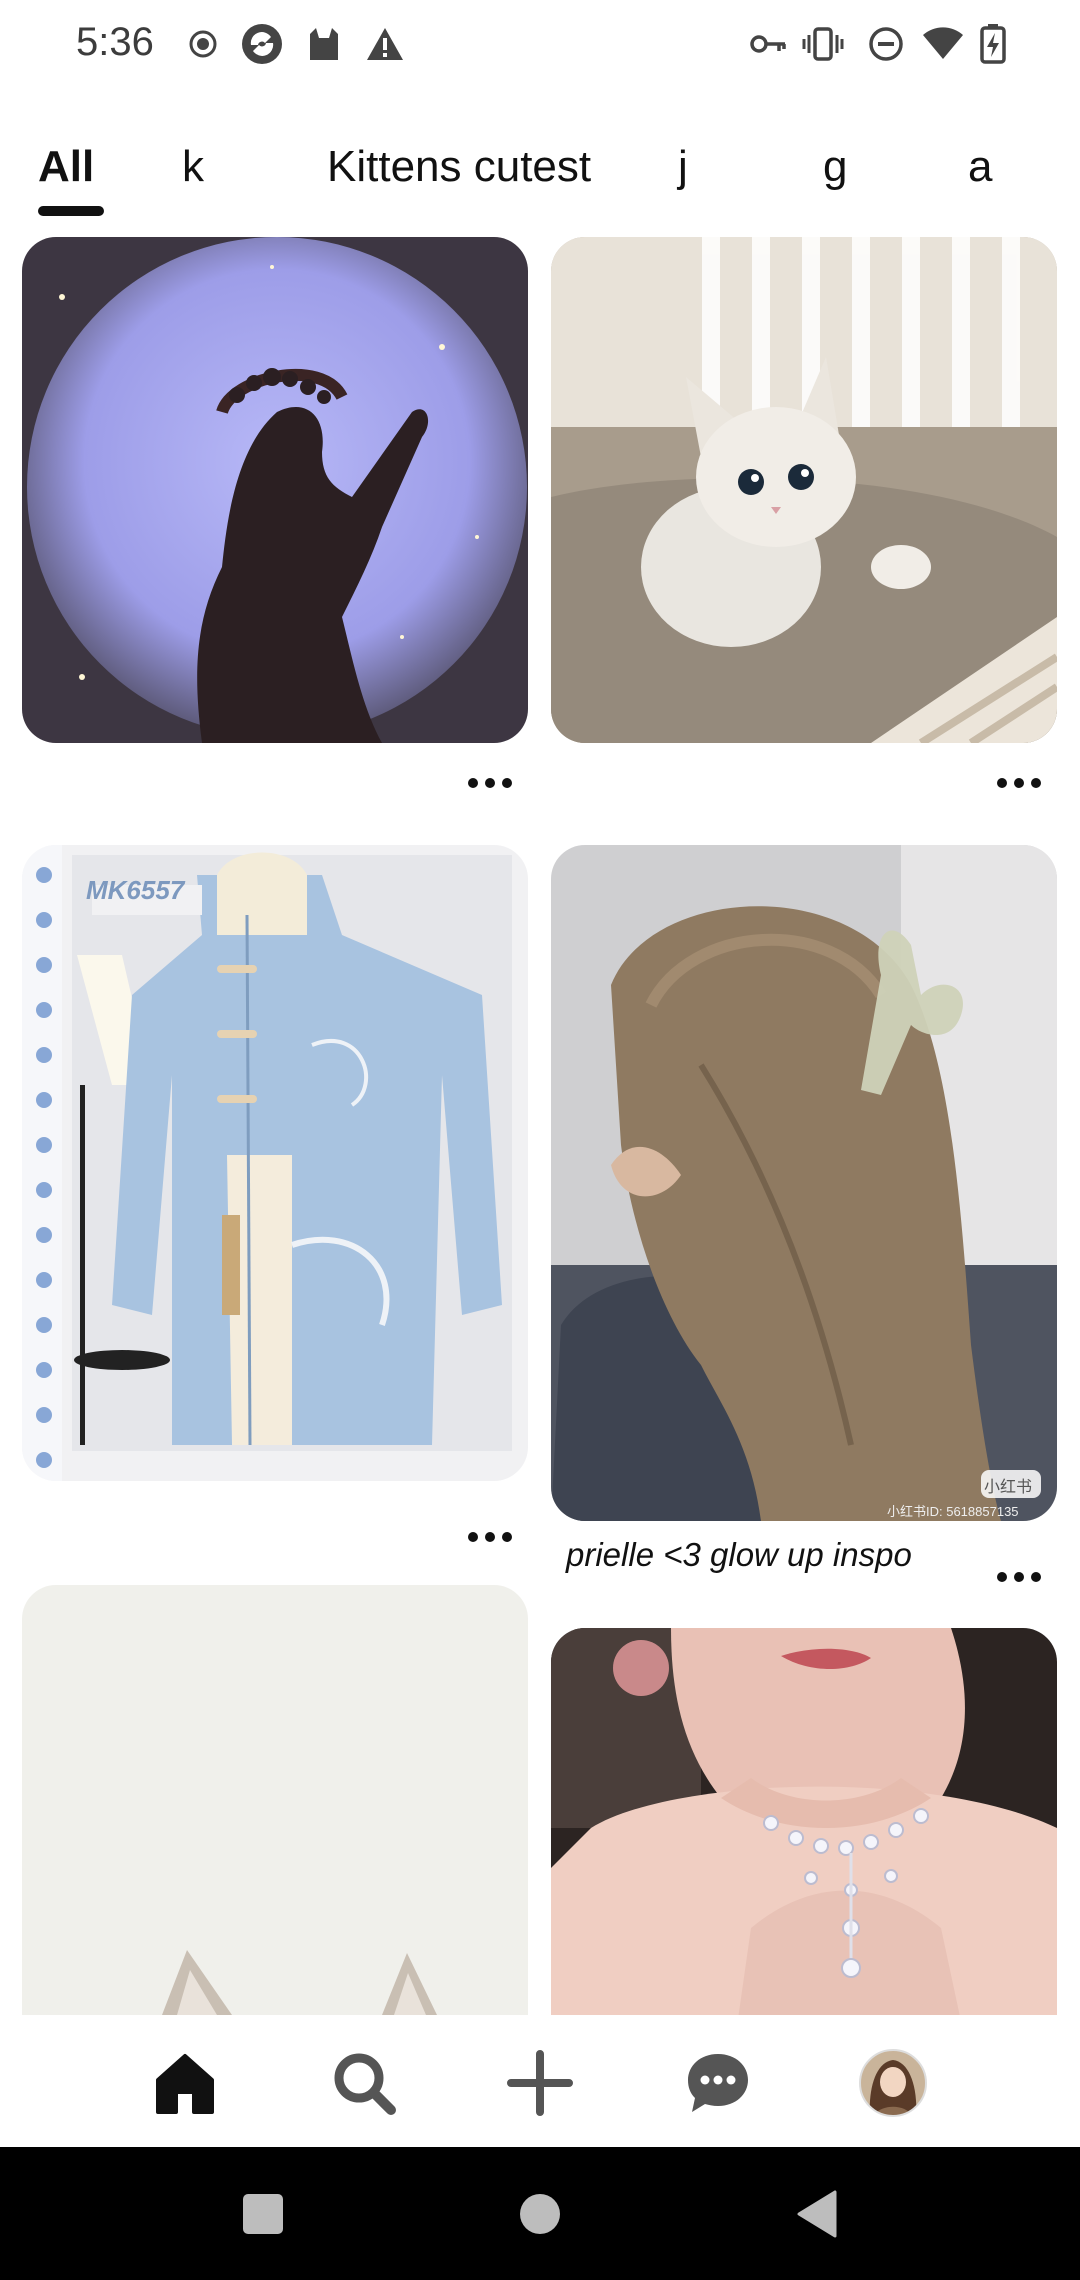  What do you see at coordinates (823, 44) in the screenshot?
I see `vibrate-icon` at bounding box center [823, 44].